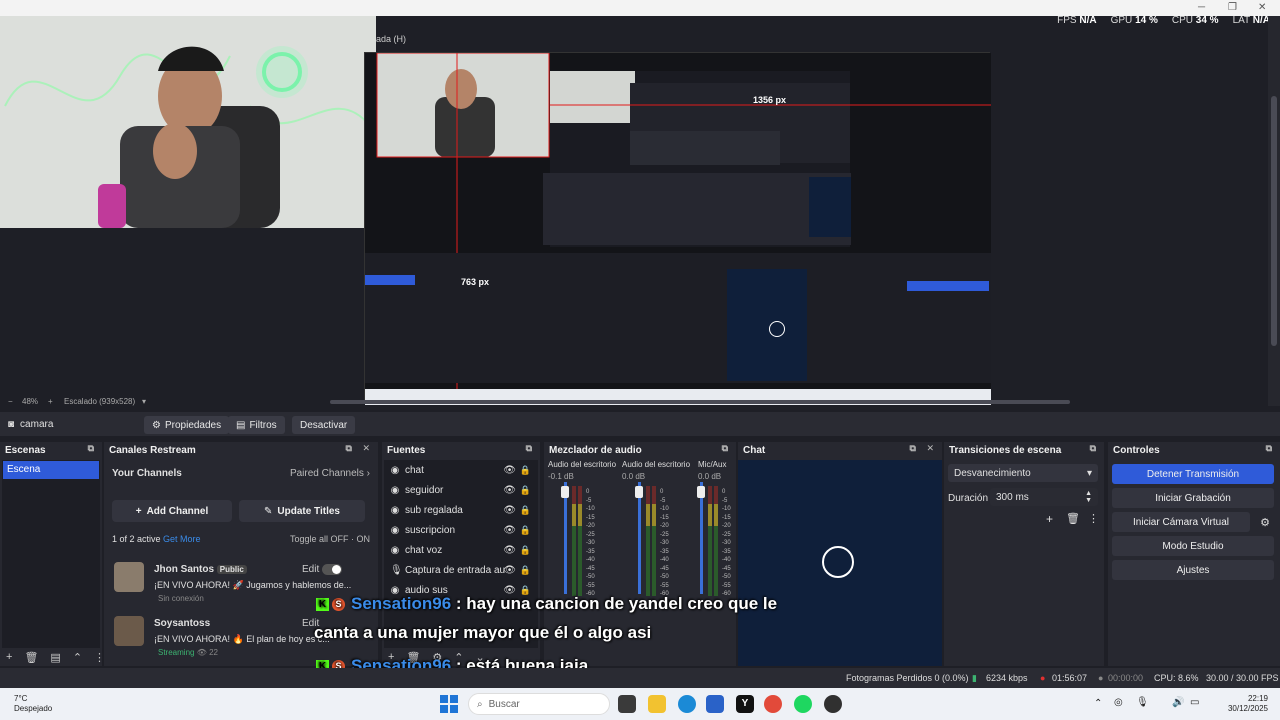 This screenshot has height=720, width=1280. Describe the element at coordinates (595, 450) in the screenshot. I see `mixer-title: Mezclador de audio` at that location.